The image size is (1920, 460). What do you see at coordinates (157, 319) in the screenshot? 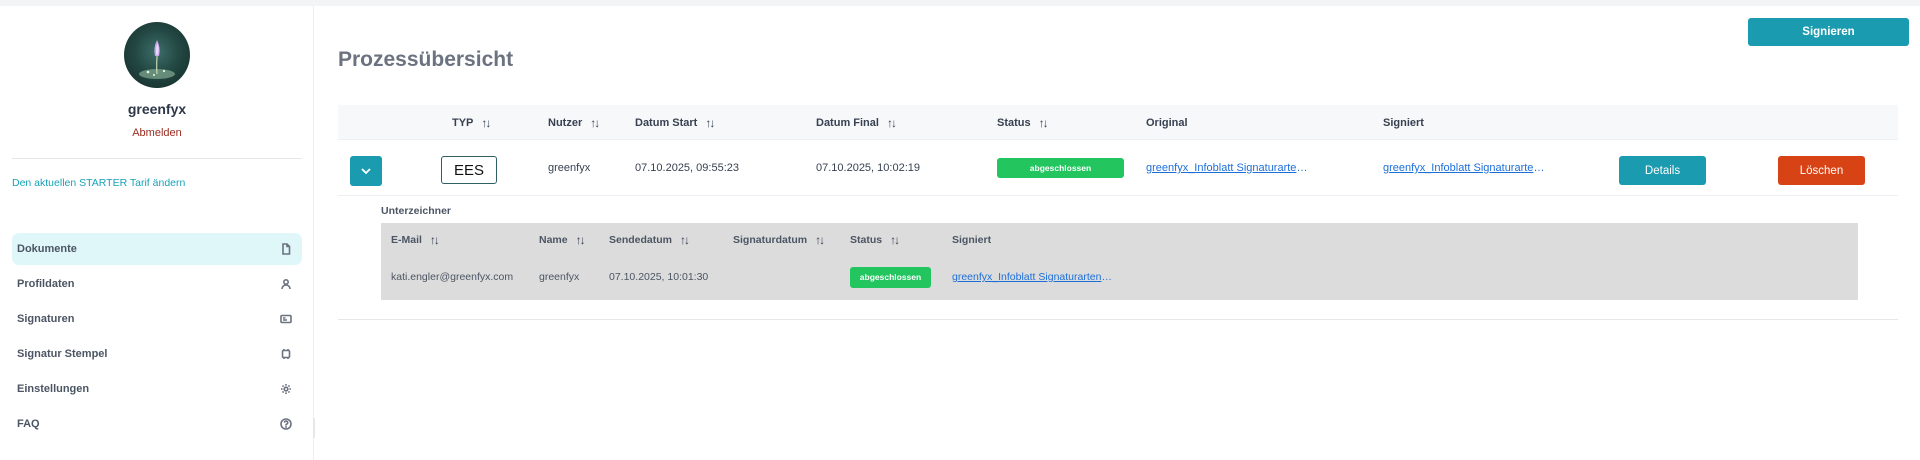
I see `sidebar-item-signaturen: Signaturen` at bounding box center [157, 319].